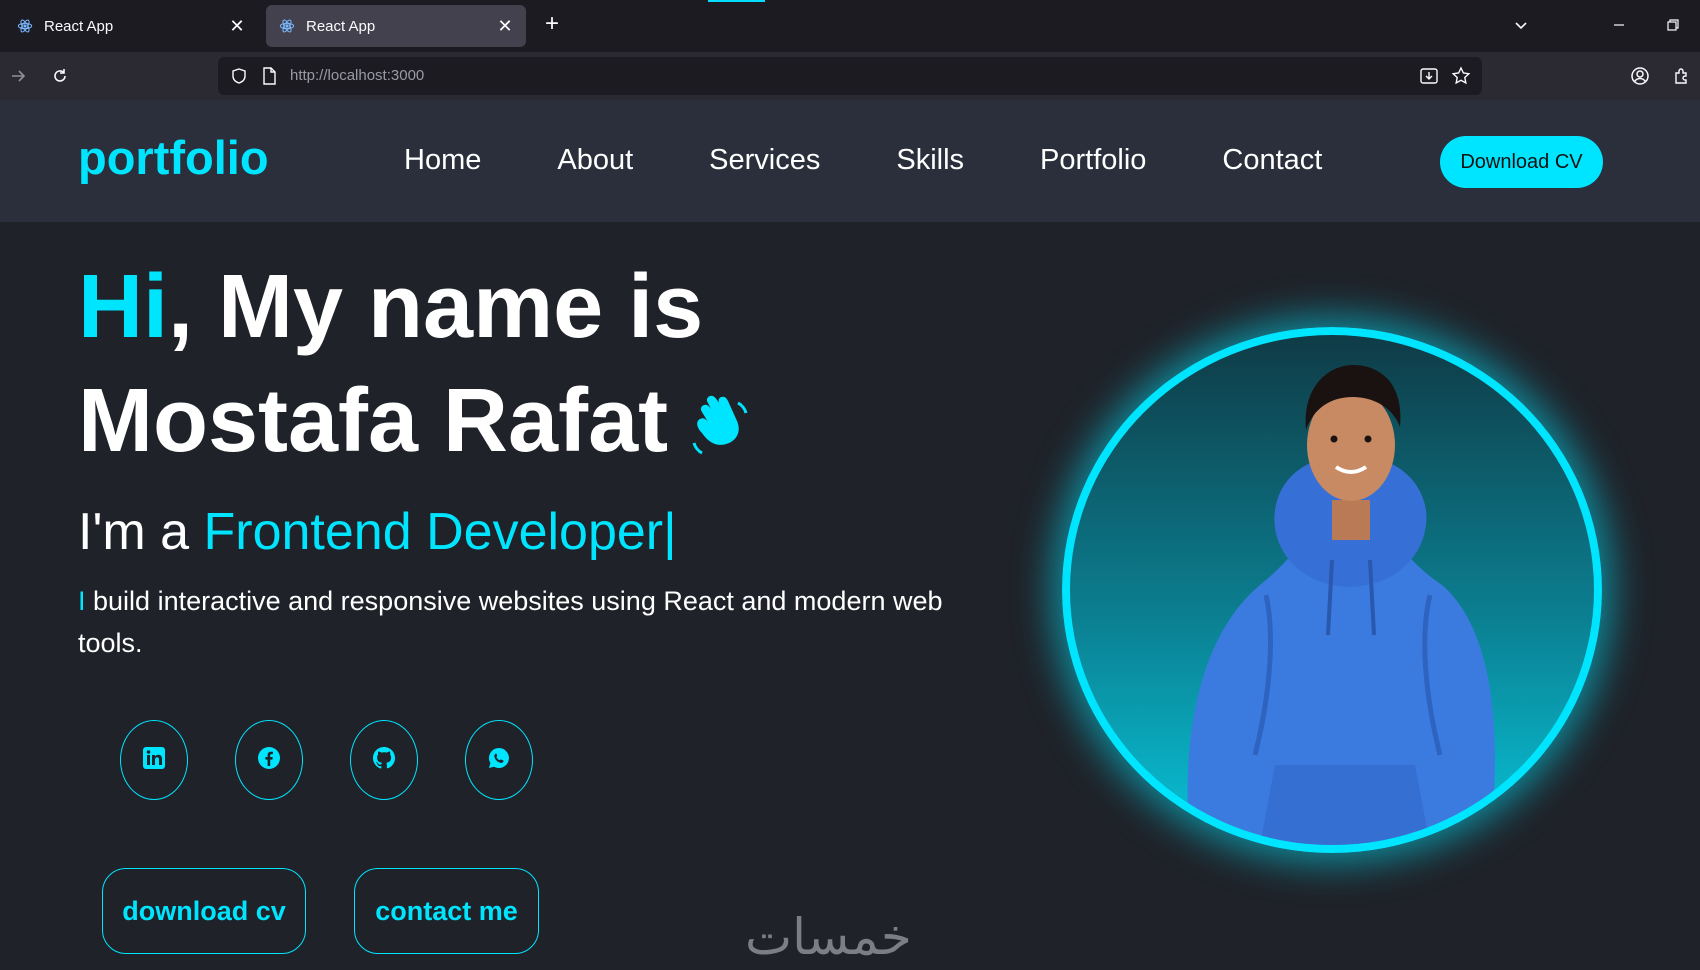 This screenshot has width=1700, height=970. I want to click on download-cv-button: download cv, so click(204, 911).